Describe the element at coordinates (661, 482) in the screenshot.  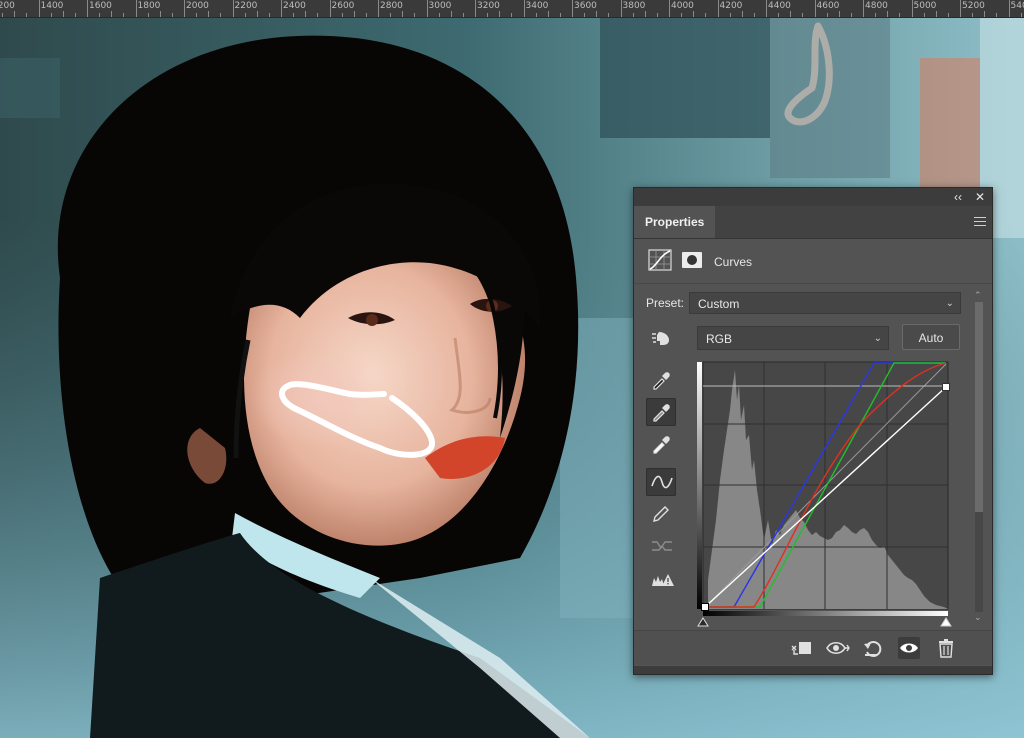
I see `curve-point-icon` at that location.